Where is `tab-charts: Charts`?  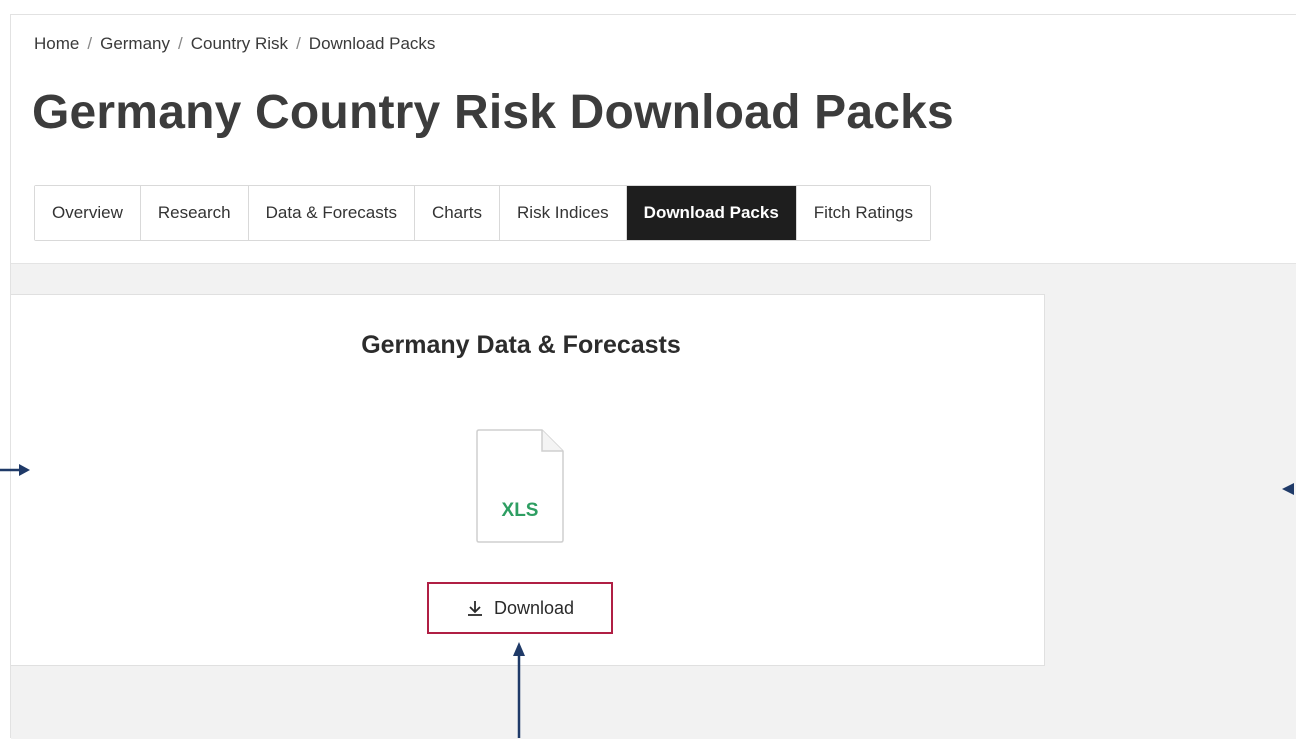
tab-charts: Charts is located at coordinates (457, 213).